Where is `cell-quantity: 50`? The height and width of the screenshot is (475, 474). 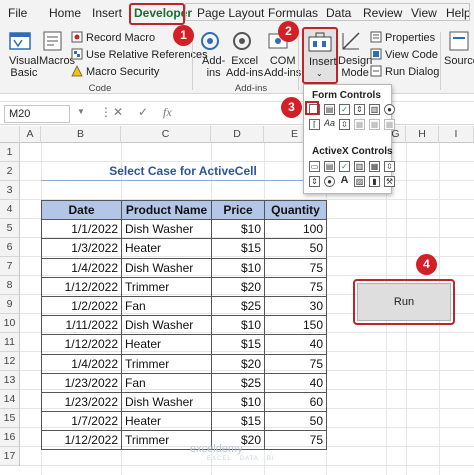 cell-quantity: 50 is located at coordinates (295, 248).